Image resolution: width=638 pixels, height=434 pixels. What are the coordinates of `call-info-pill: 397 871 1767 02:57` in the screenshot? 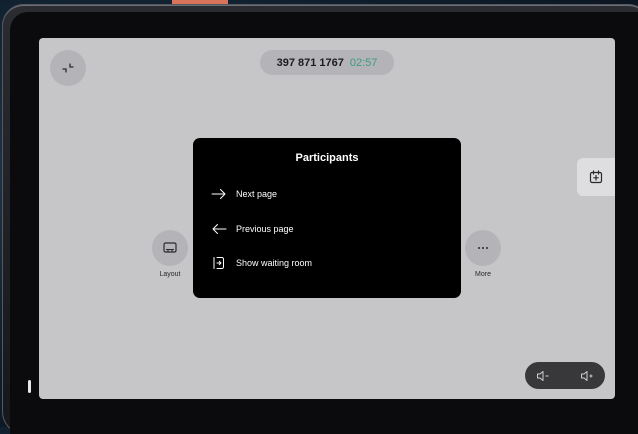 It's located at (327, 62).